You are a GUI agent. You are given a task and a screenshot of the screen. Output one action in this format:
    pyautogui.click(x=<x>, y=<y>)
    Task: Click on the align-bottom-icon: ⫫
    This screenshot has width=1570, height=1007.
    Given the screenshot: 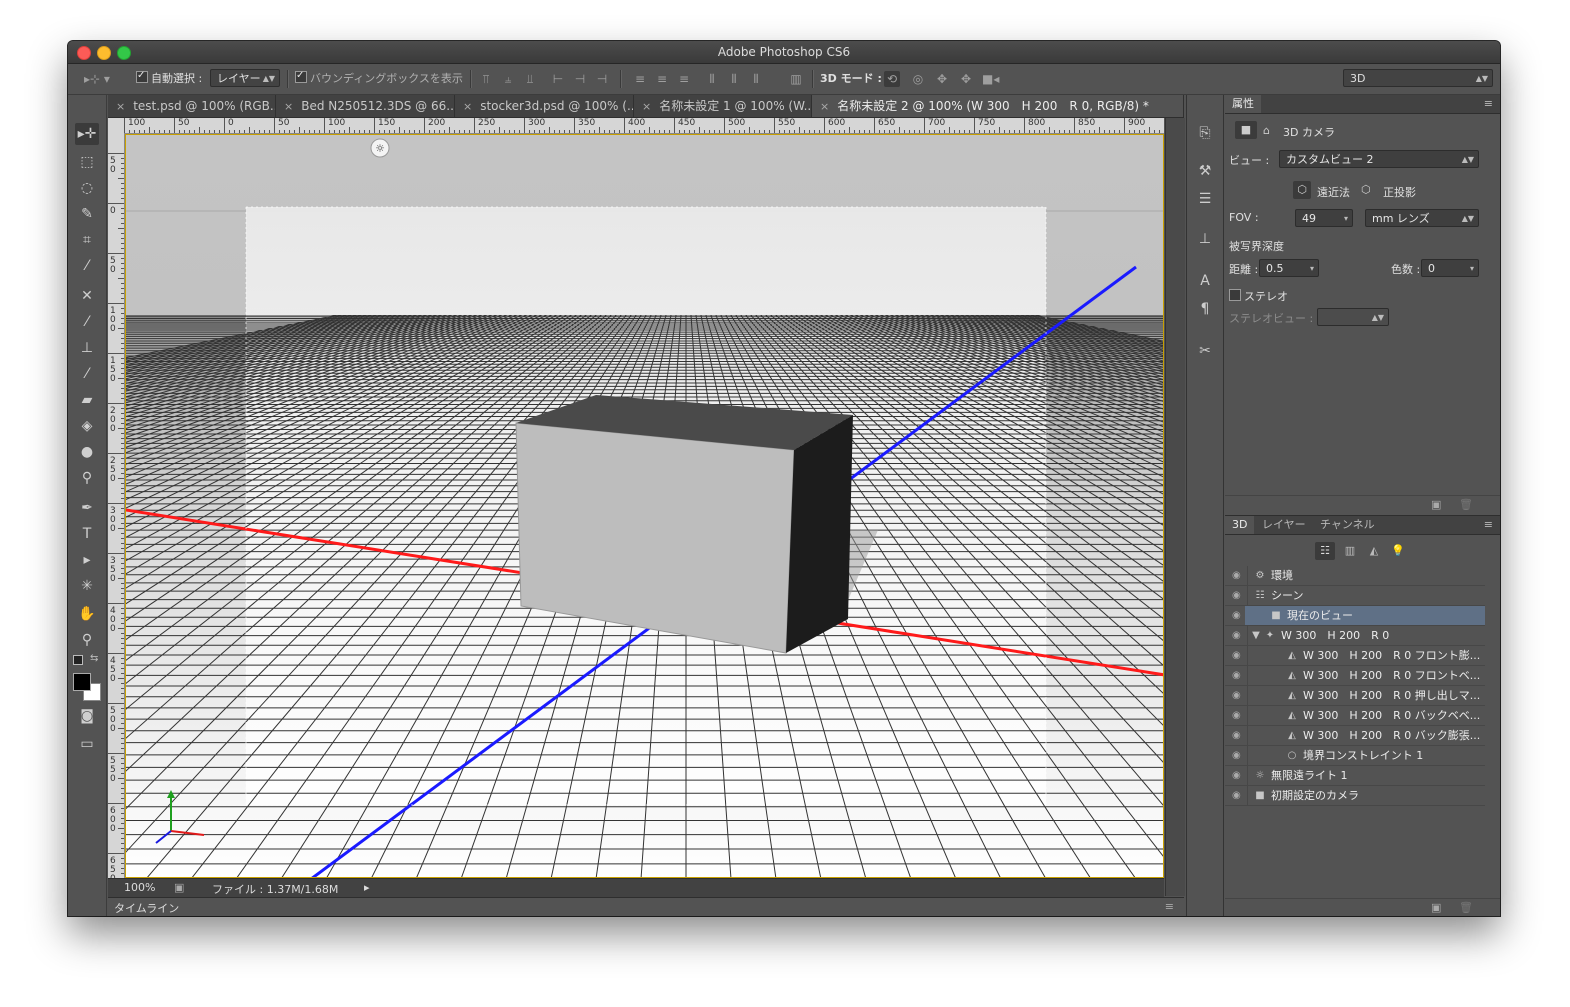 What is the action you would take?
    pyautogui.click(x=530, y=79)
    